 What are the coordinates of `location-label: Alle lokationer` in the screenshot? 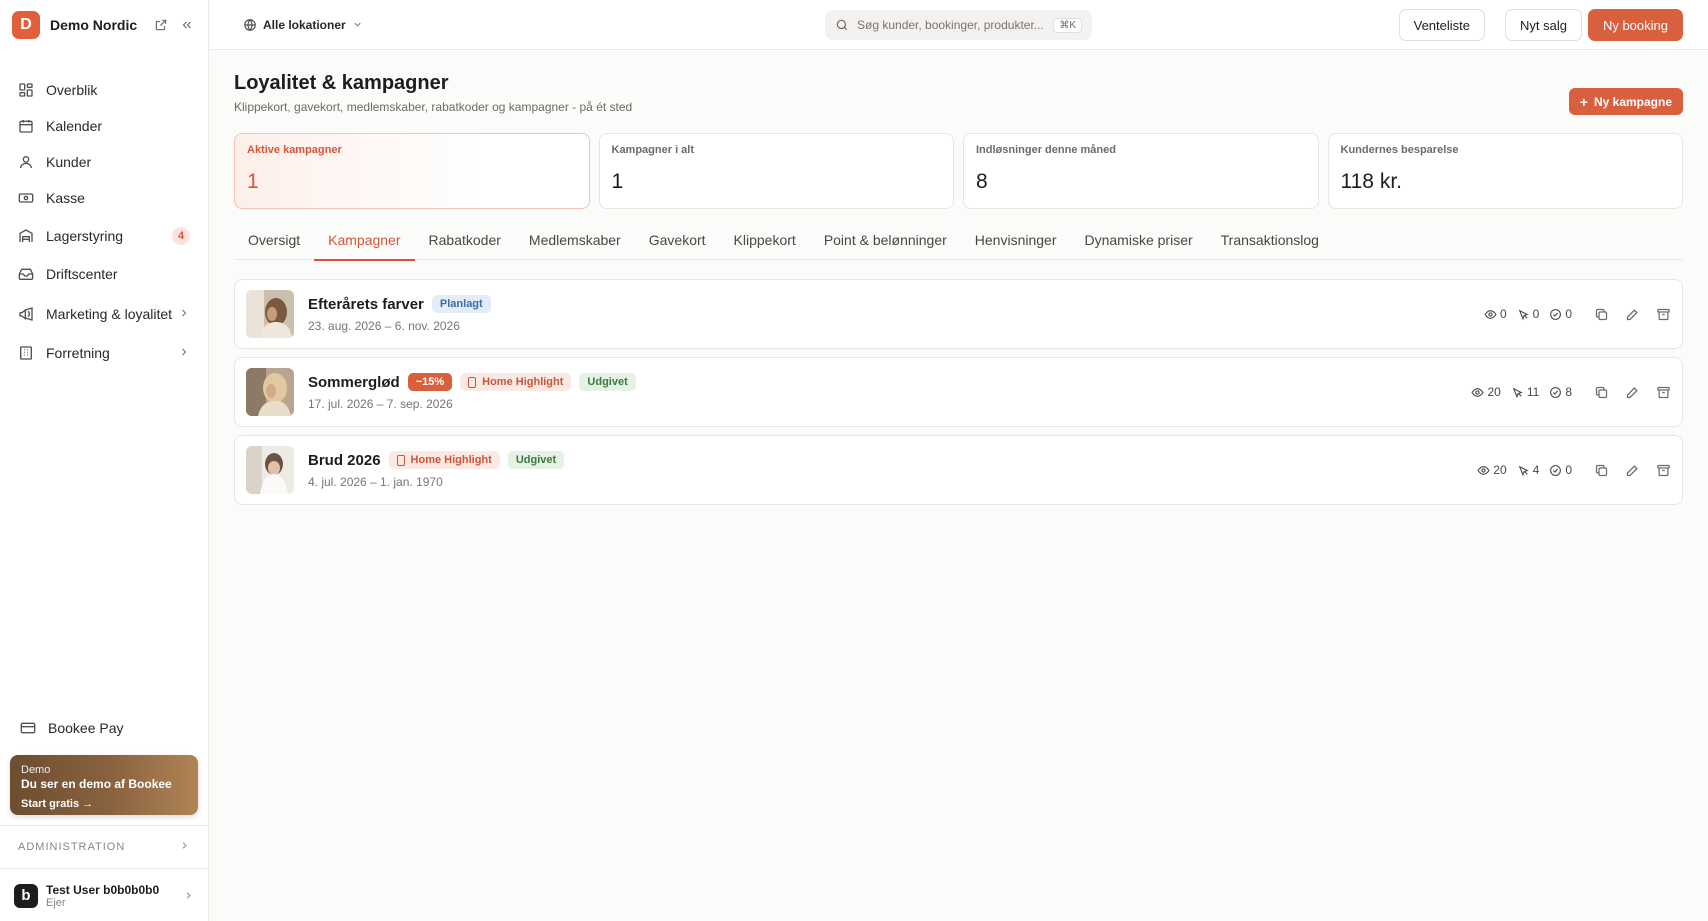 It's located at (304, 24).